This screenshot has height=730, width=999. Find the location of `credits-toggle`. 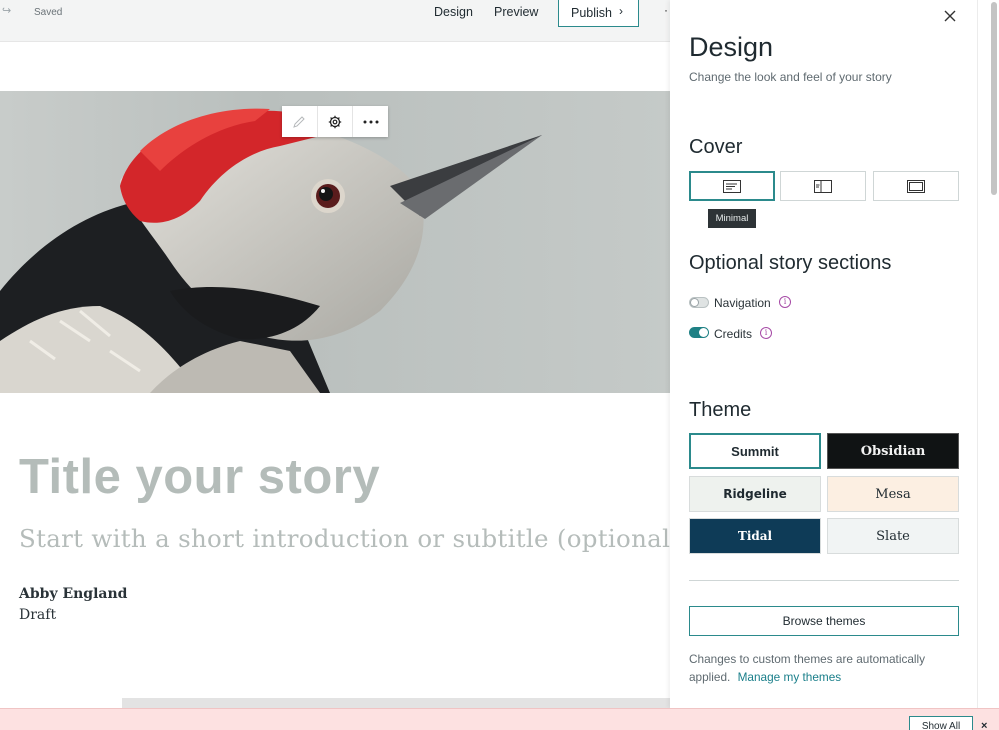

credits-toggle is located at coordinates (699, 332).